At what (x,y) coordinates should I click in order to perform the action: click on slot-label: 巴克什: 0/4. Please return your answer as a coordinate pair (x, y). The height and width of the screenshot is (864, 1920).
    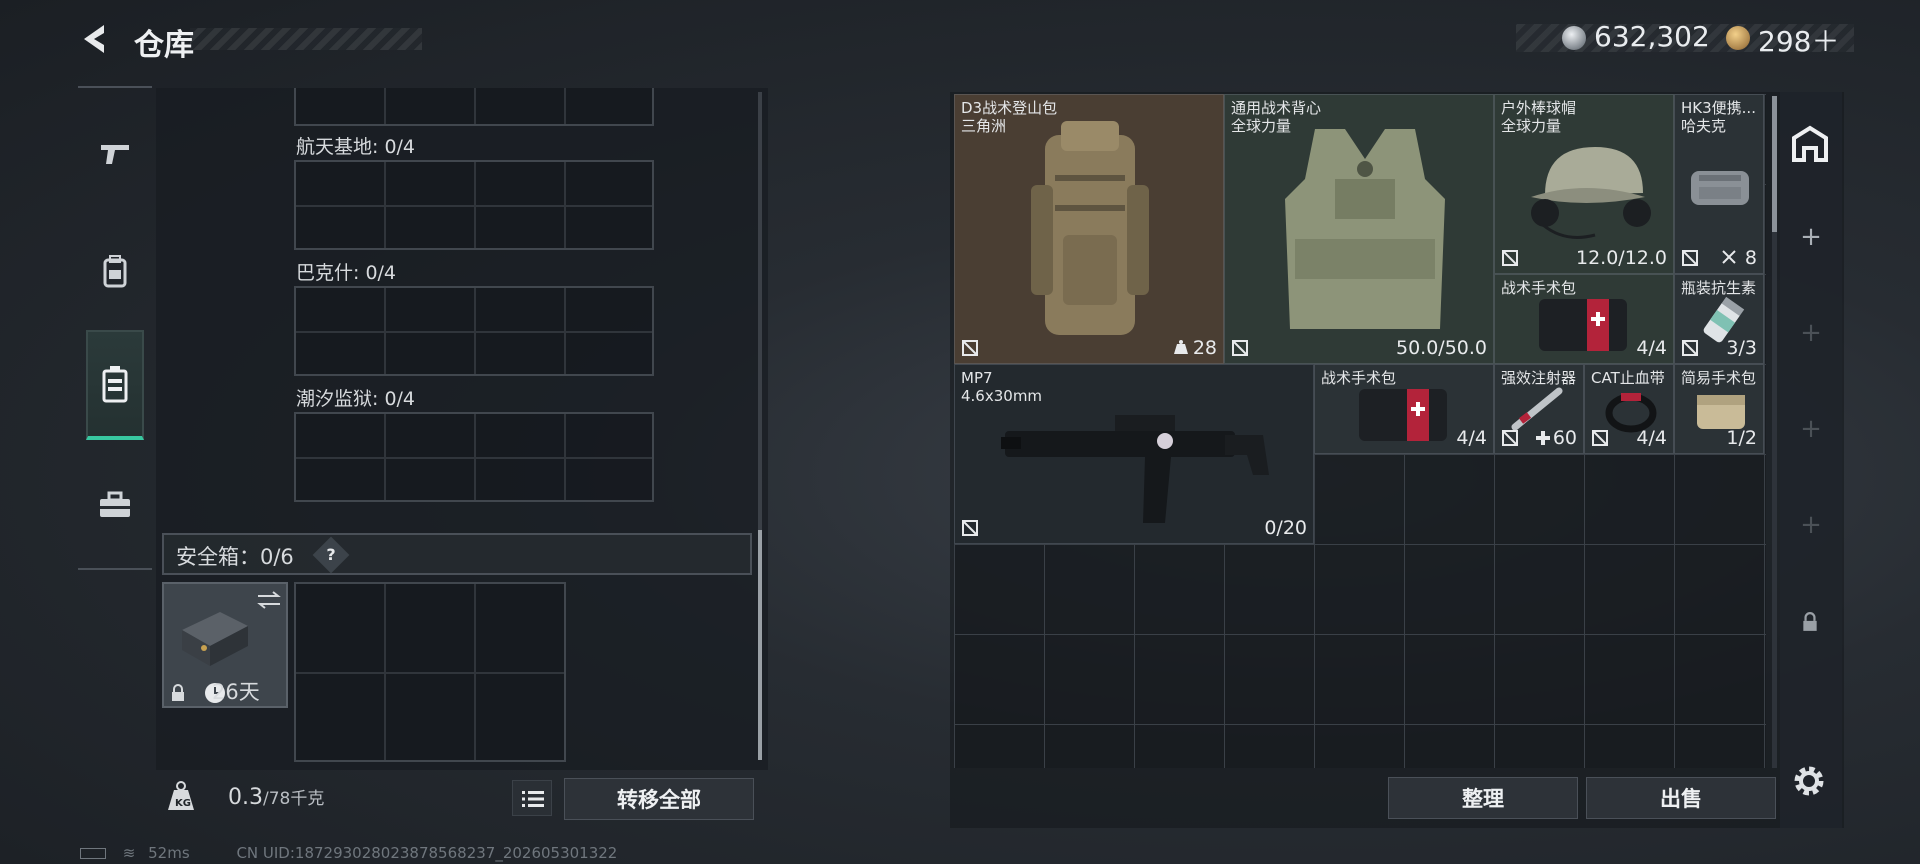
    Looking at the image, I should click on (346, 273).